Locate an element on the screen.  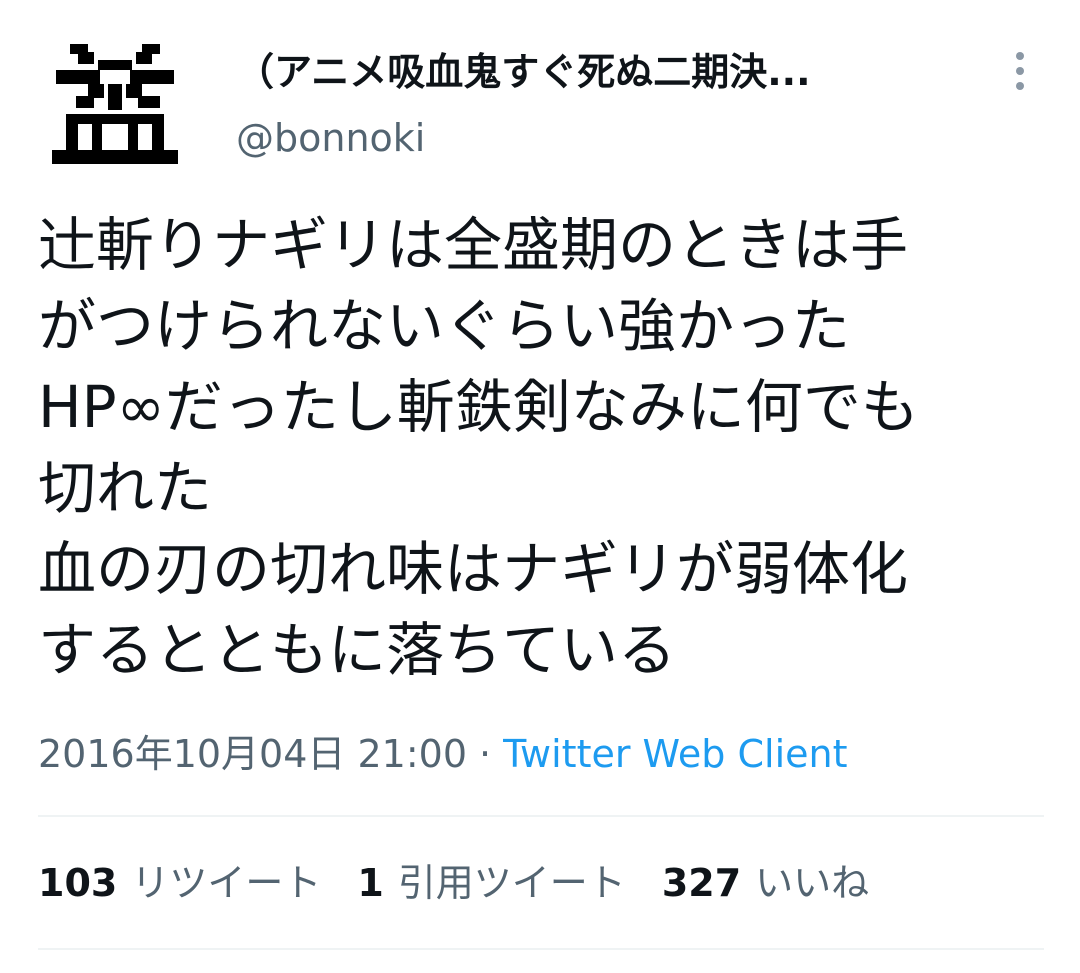
more-vertical-icon is located at coordinates (1020, 71).